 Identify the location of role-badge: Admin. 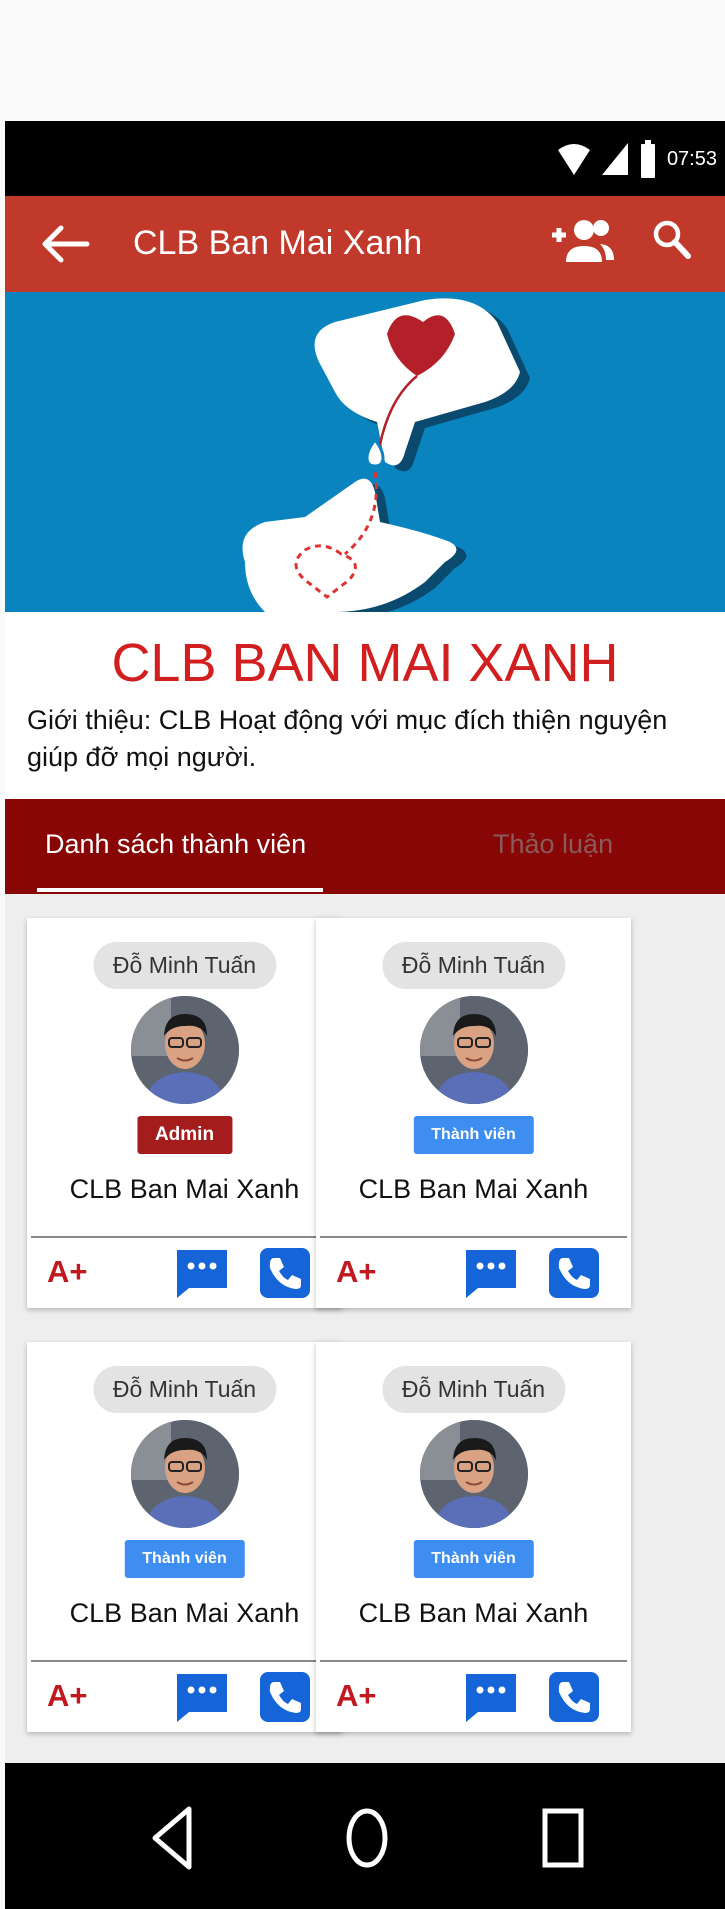
(184, 1135).